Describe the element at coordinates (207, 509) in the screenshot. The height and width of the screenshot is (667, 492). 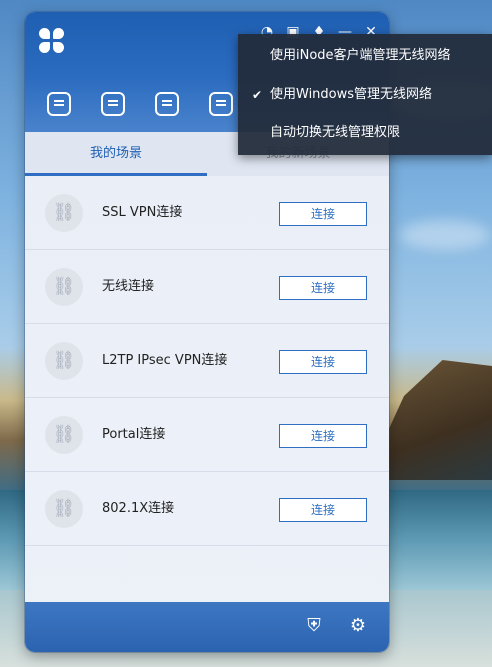
I see `list-item: ⛓ 802.1X连接 连接` at that location.